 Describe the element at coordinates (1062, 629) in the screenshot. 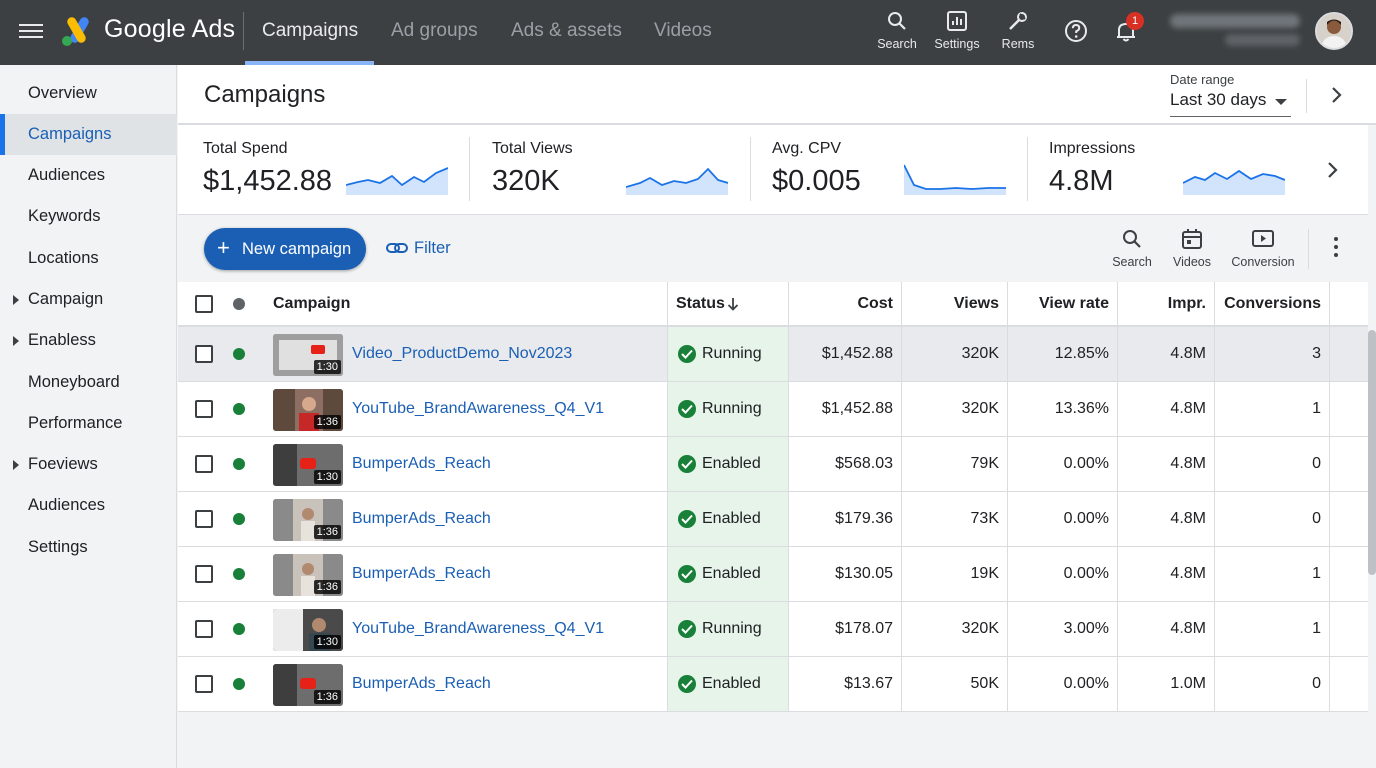

I see `view-rate-cell: 3.00%` at that location.